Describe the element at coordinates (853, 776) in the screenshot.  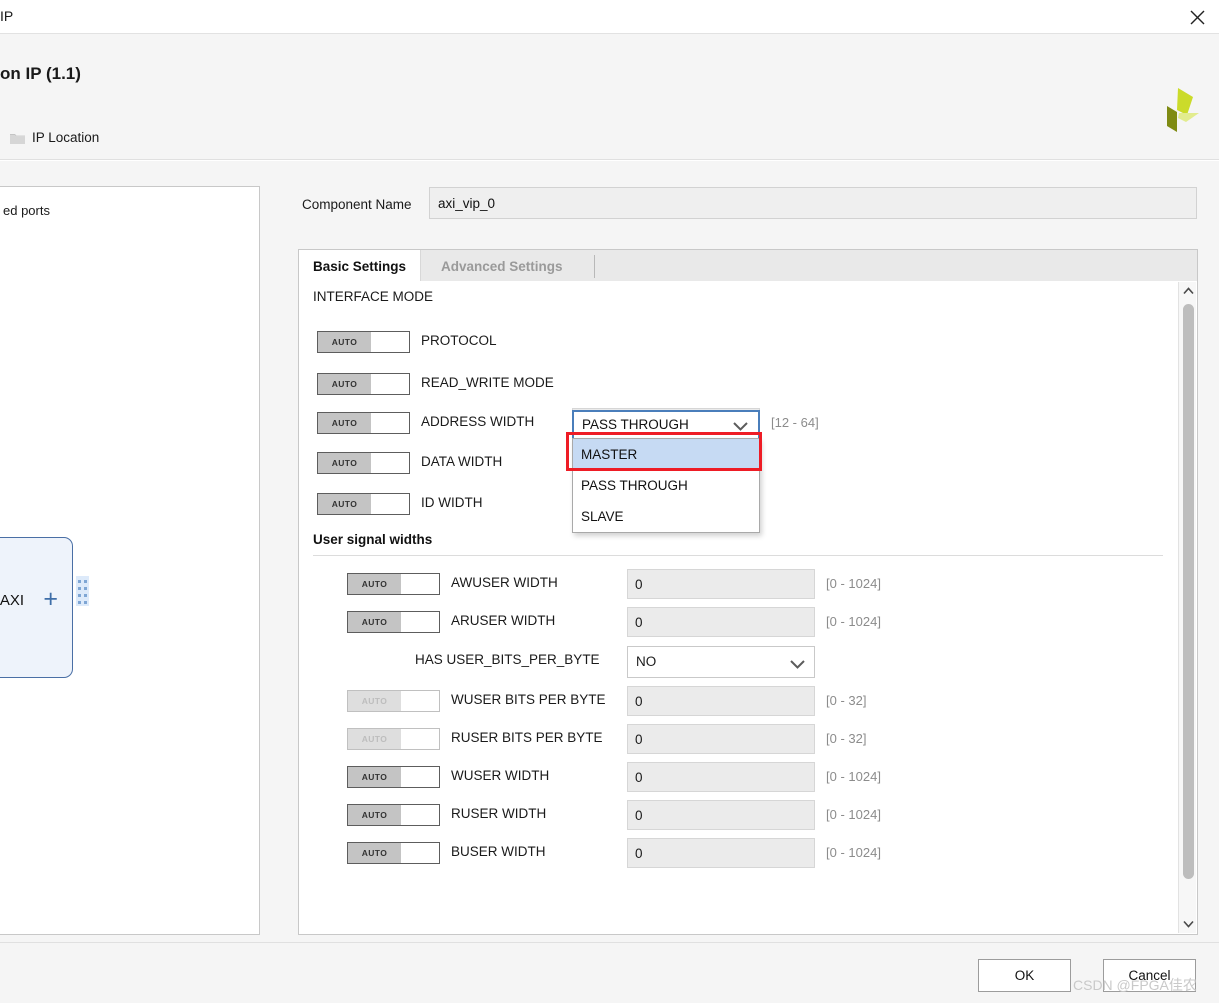
I see `range-wuser-width: [0 - 1024]` at that location.